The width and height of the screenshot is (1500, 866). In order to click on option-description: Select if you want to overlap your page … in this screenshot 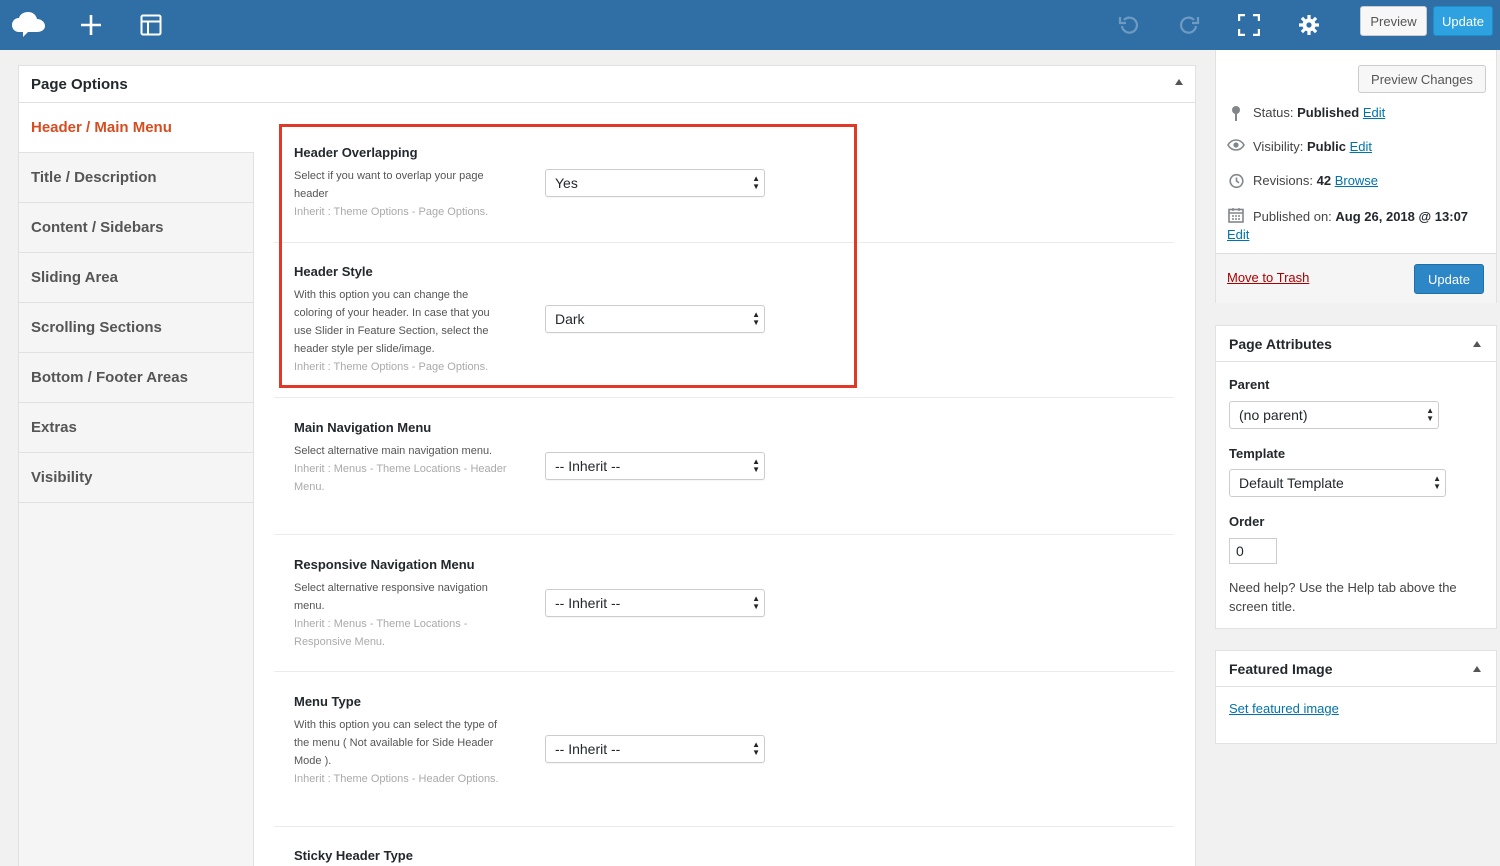, I will do `click(391, 194)`.